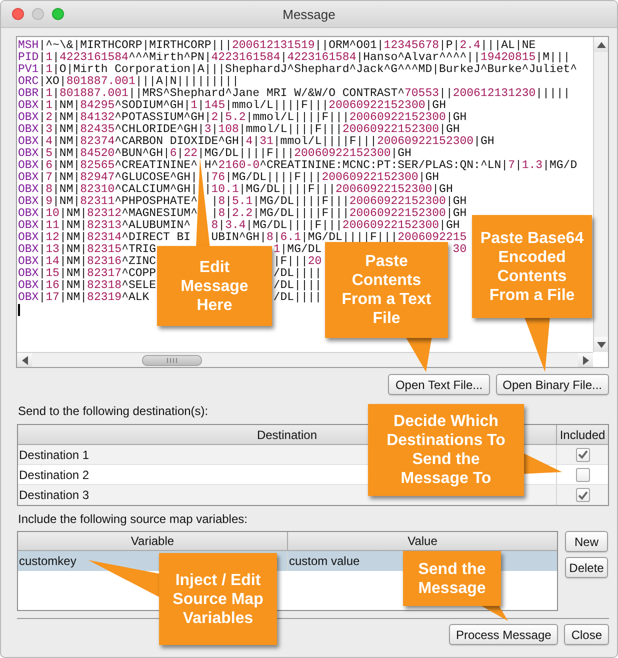 Image resolution: width=618 pixels, height=658 pixels. I want to click on message-text: OBX|13|NM|82315^TRIG, so click(87, 250).